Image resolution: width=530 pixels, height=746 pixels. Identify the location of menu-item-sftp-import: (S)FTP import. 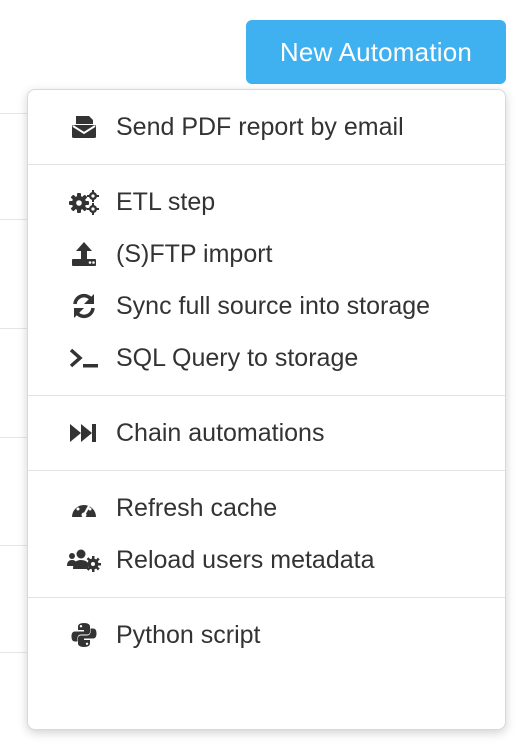
(266, 254).